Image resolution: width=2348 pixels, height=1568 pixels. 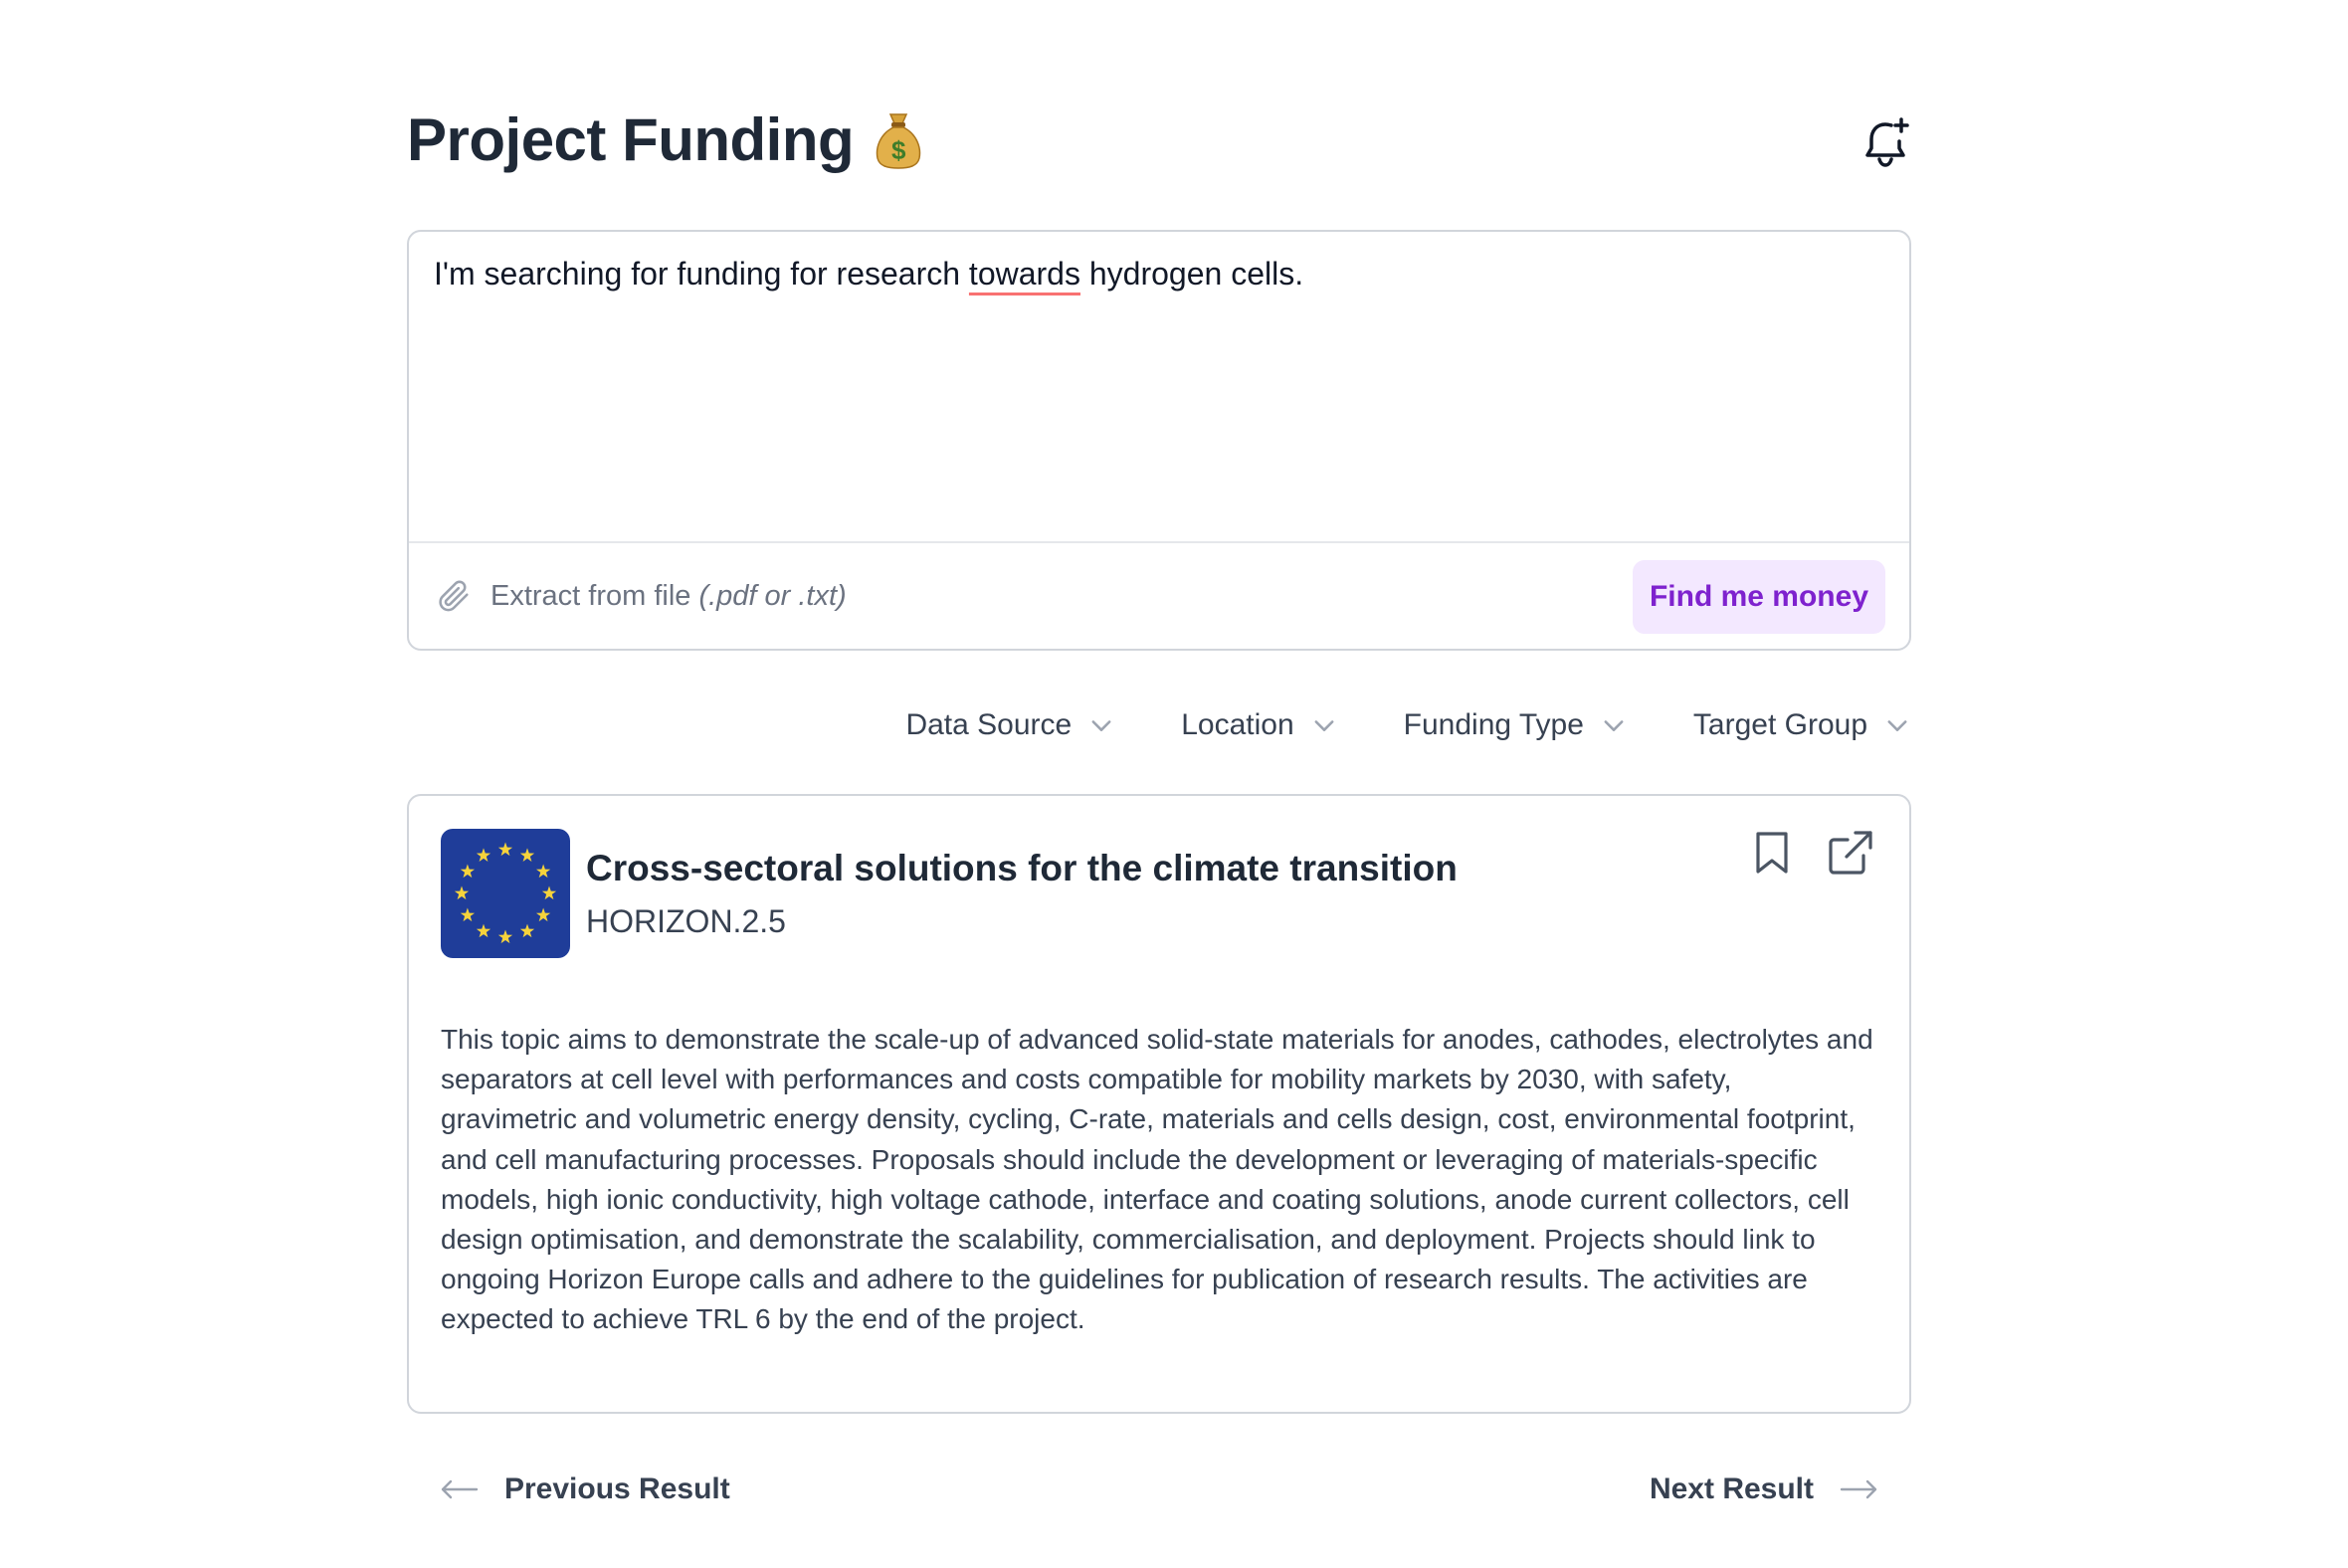 I want to click on next-result-button: Next Result, so click(x=1763, y=1489).